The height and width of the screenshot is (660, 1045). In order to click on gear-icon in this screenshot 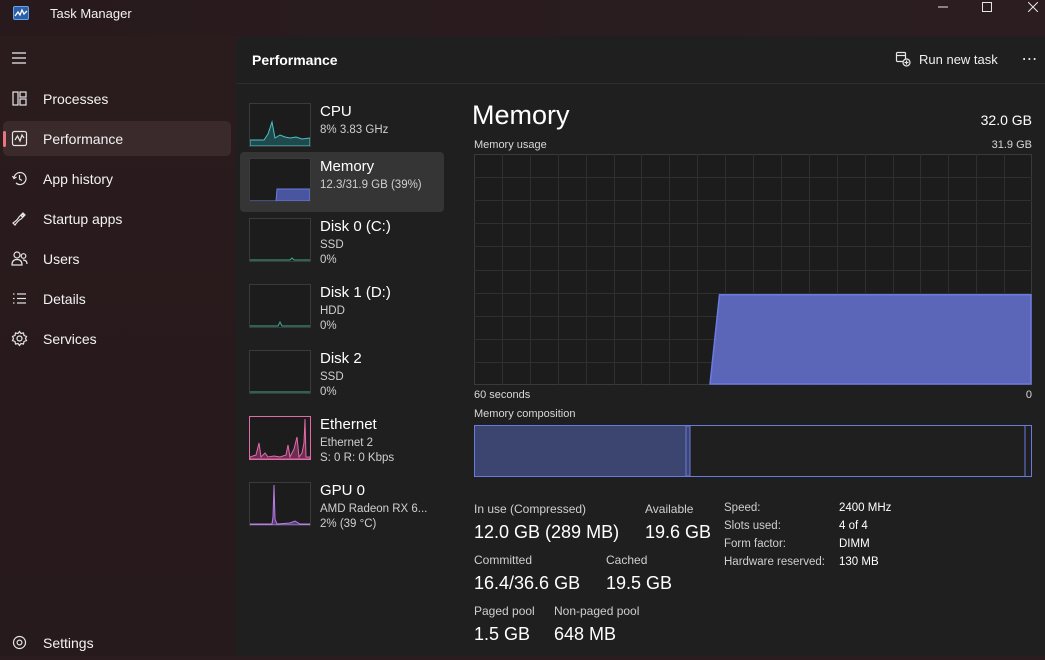, I will do `click(19, 642)`.